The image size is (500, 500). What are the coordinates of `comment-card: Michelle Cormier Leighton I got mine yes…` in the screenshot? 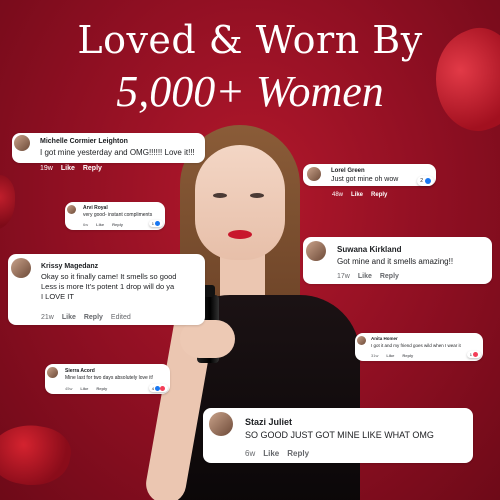 It's located at (108, 148).